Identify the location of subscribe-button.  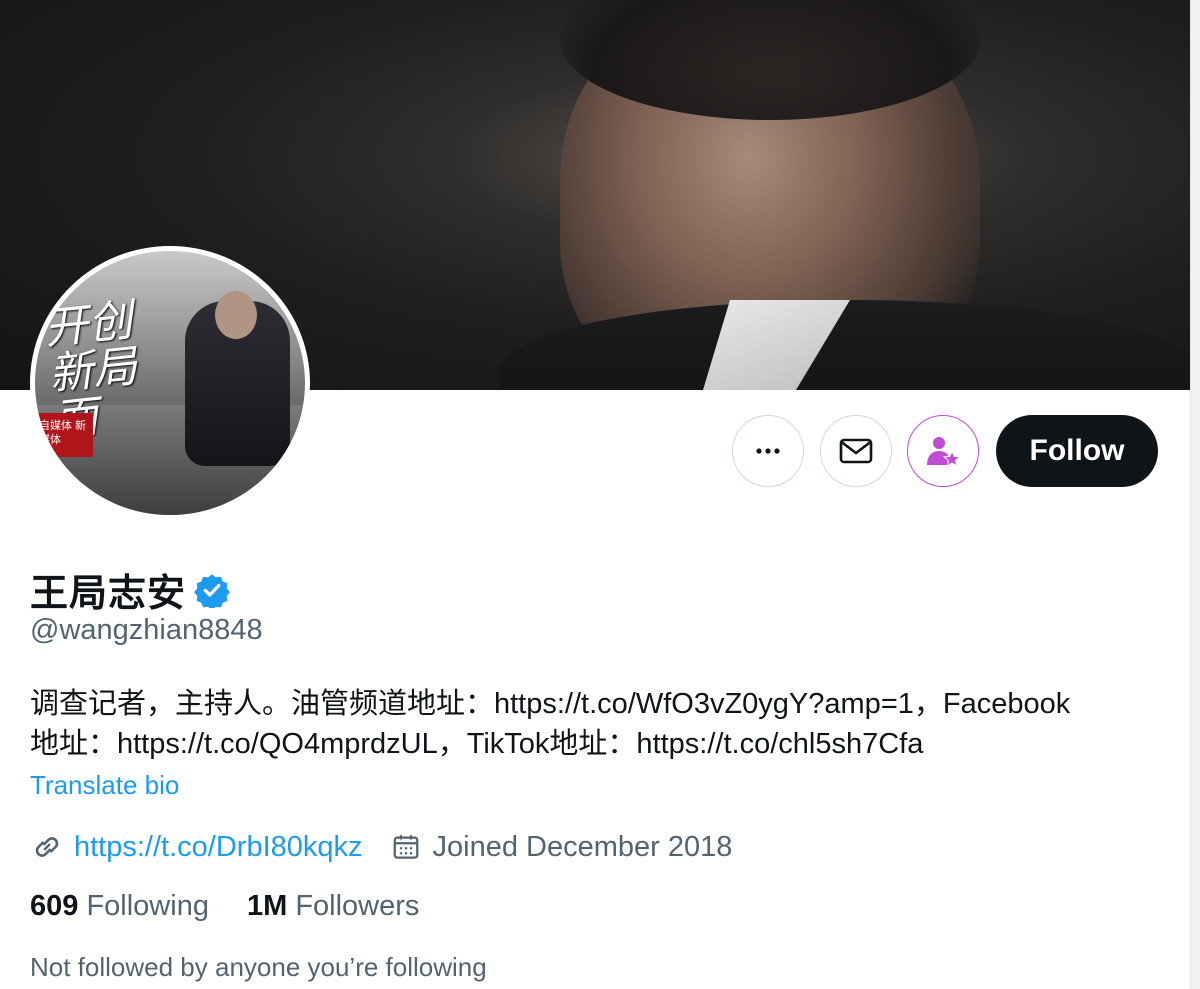
(943, 451).